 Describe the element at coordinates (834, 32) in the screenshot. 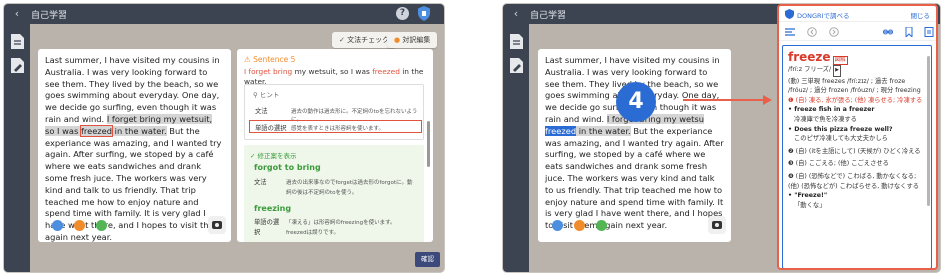

I see `forward-circle-icon` at that location.